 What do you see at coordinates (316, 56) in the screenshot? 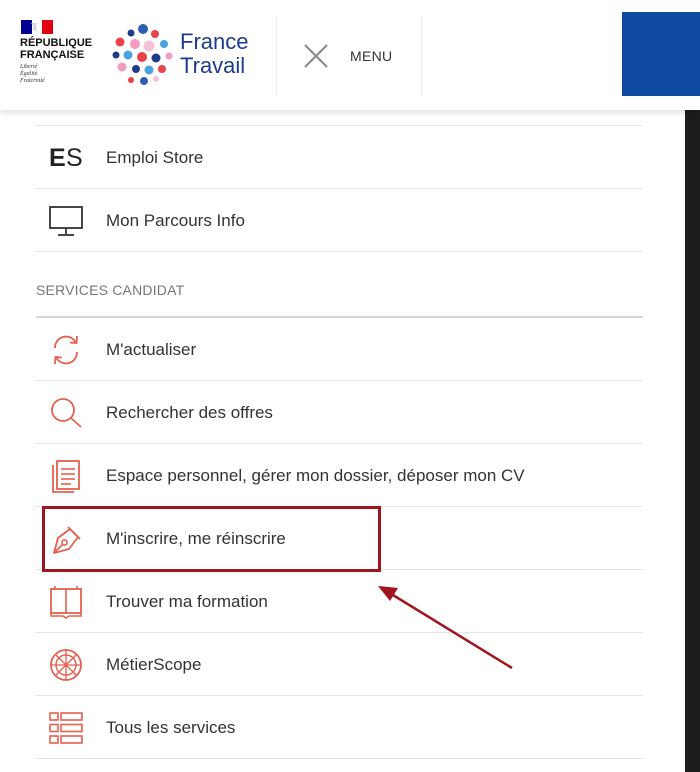
I see `close-icon` at bounding box center [316, 56].